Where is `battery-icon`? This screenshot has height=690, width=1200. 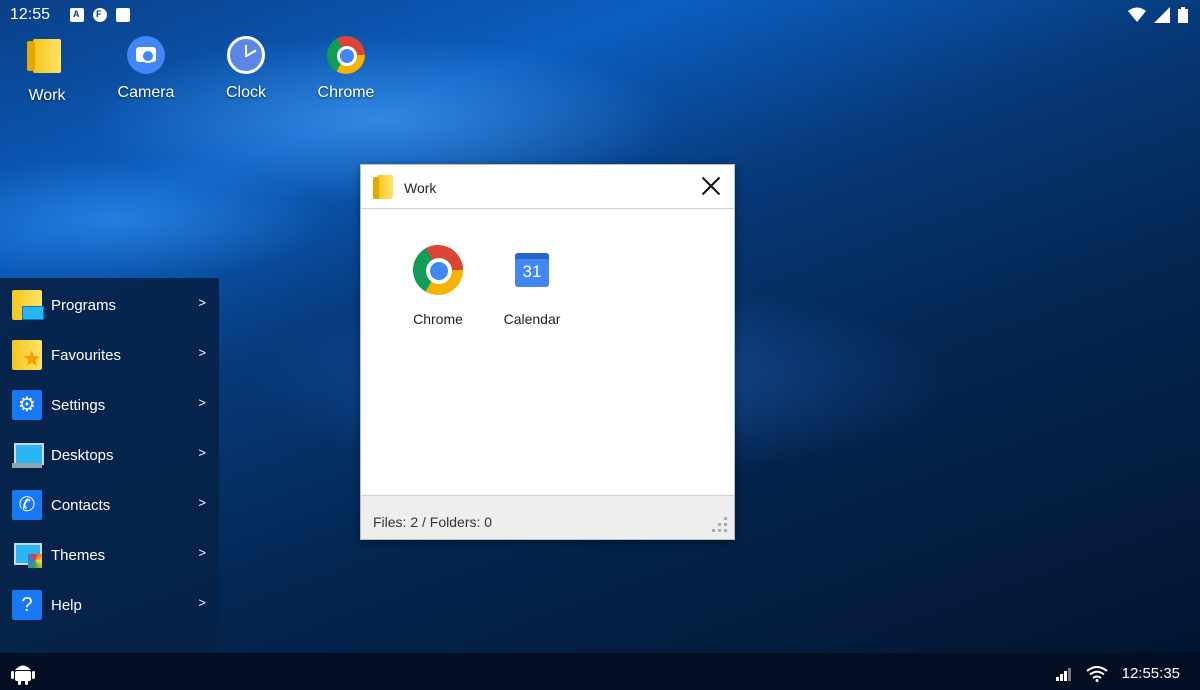
battery-icon is located at coordinates (1183, 15).